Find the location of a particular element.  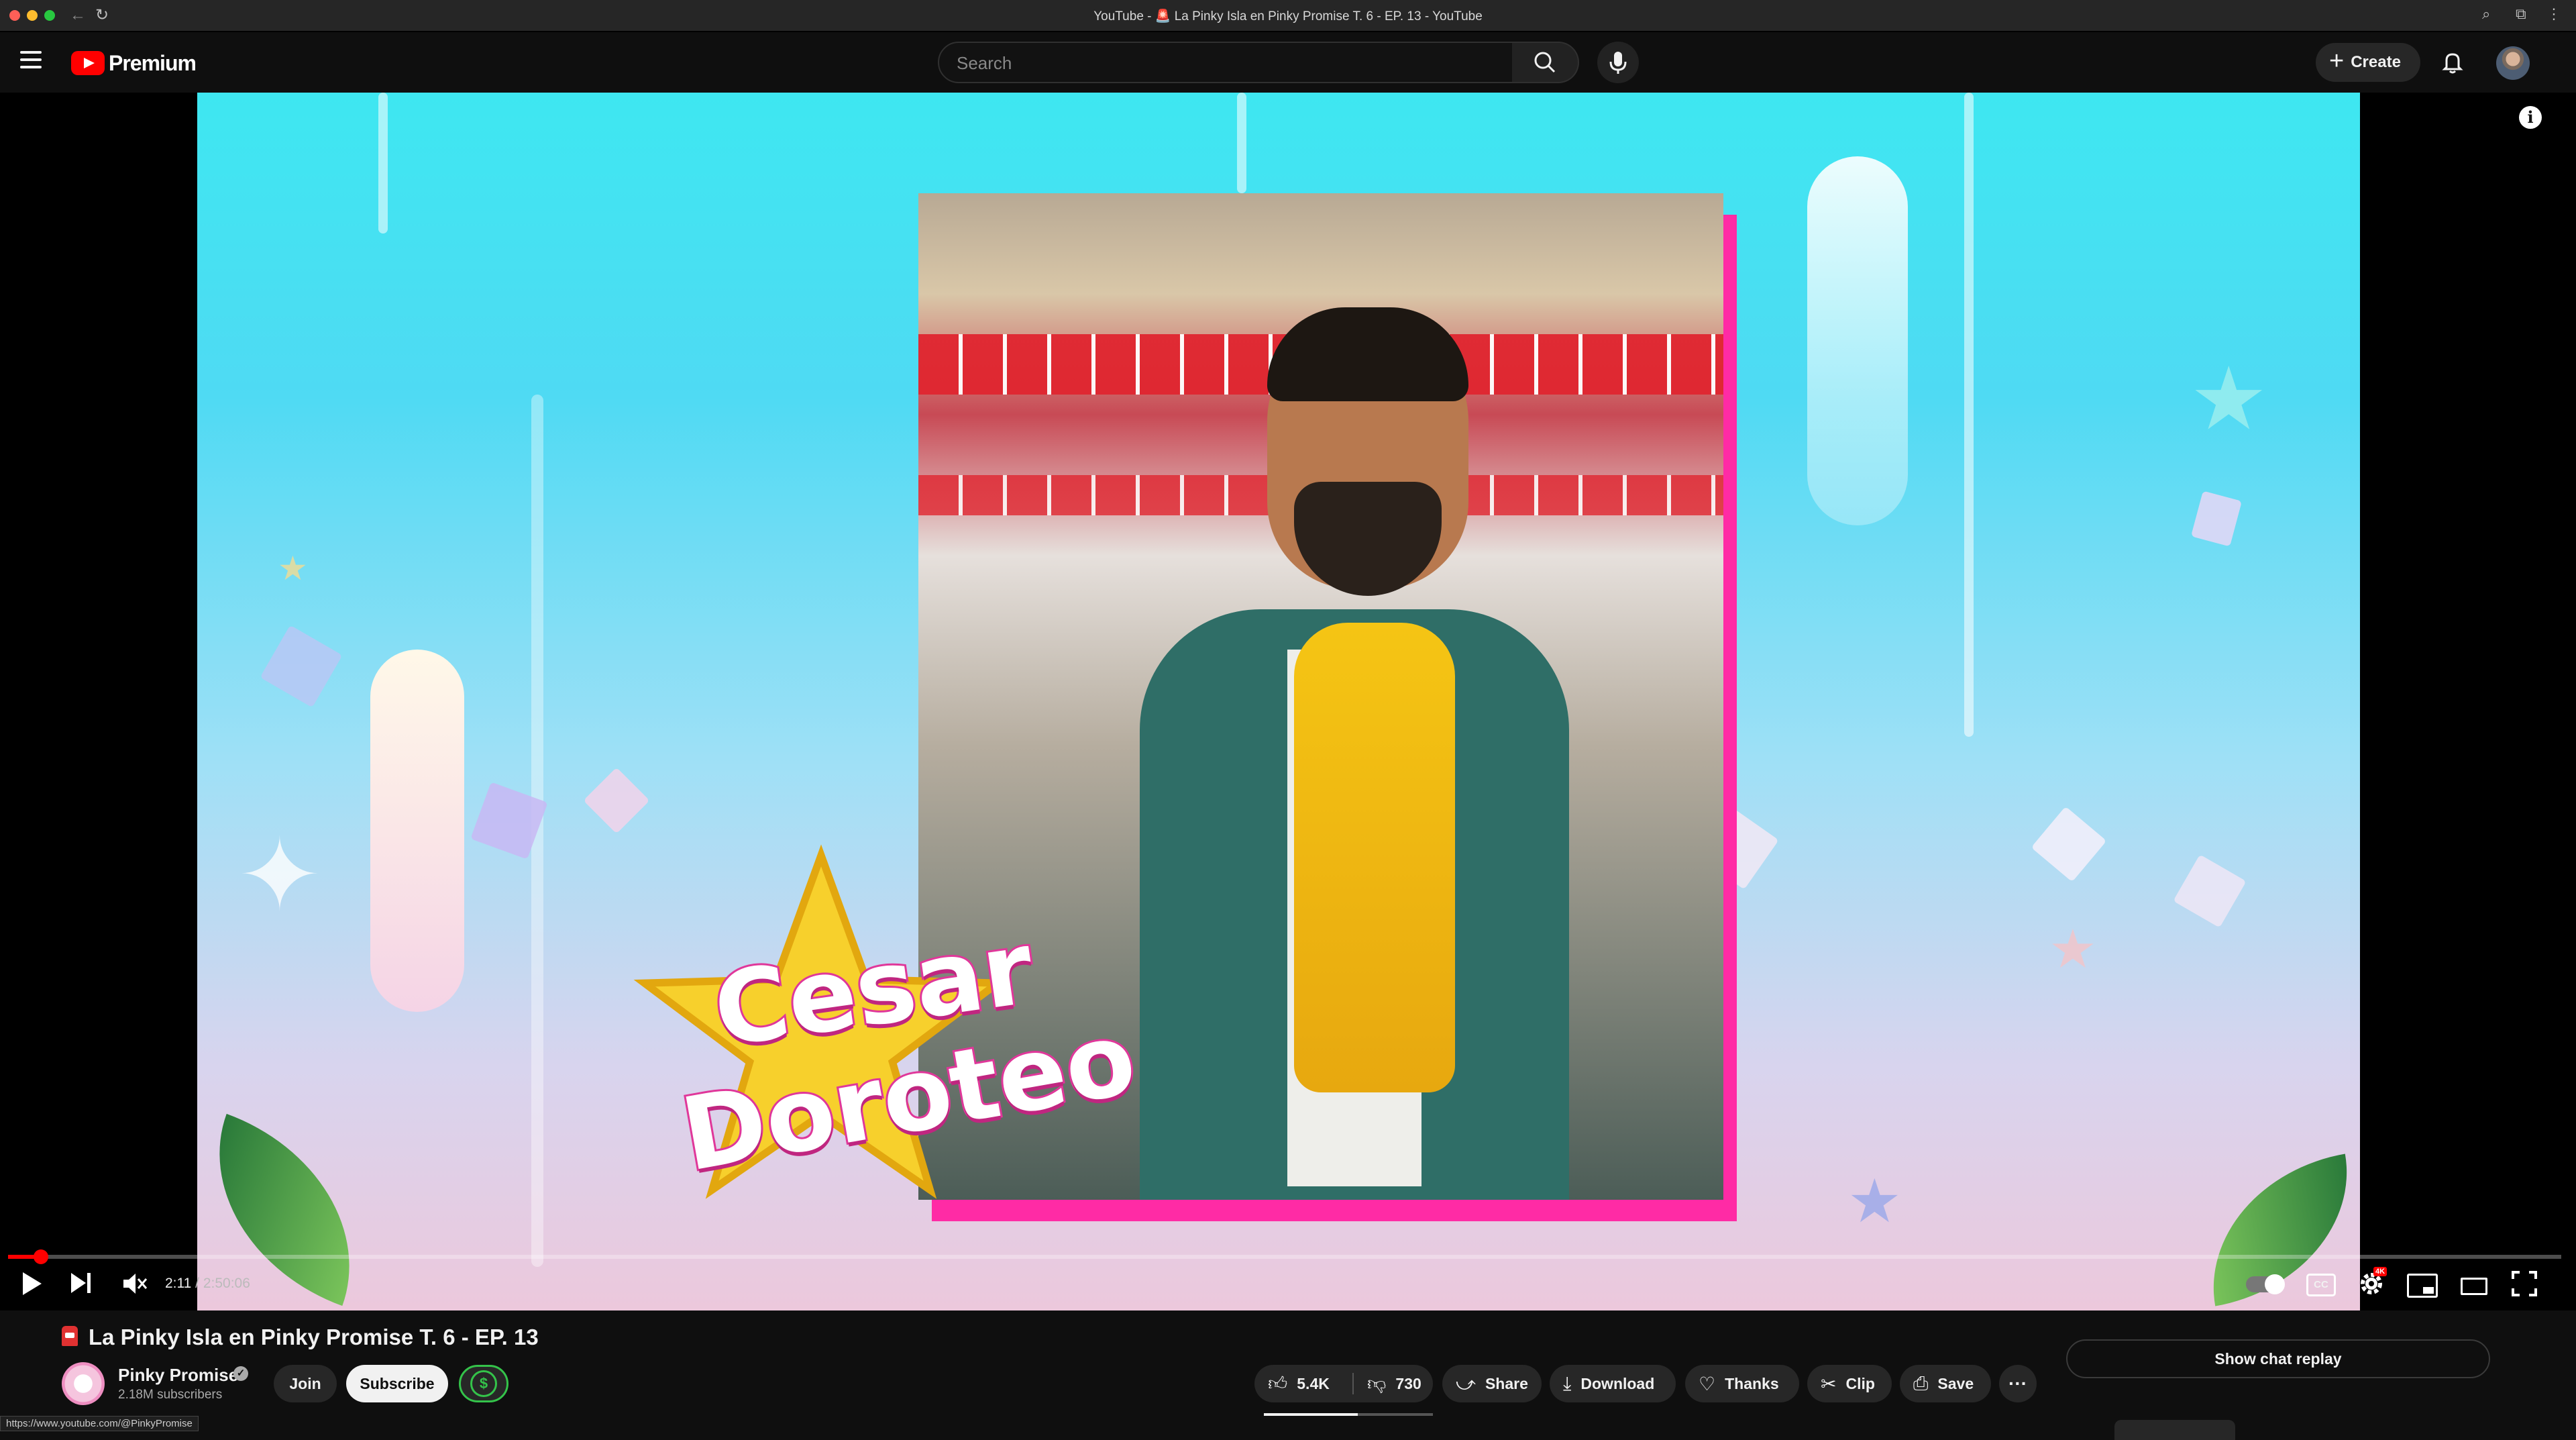

more-actions-button: ··· is located at coordinates (2018, 1383).